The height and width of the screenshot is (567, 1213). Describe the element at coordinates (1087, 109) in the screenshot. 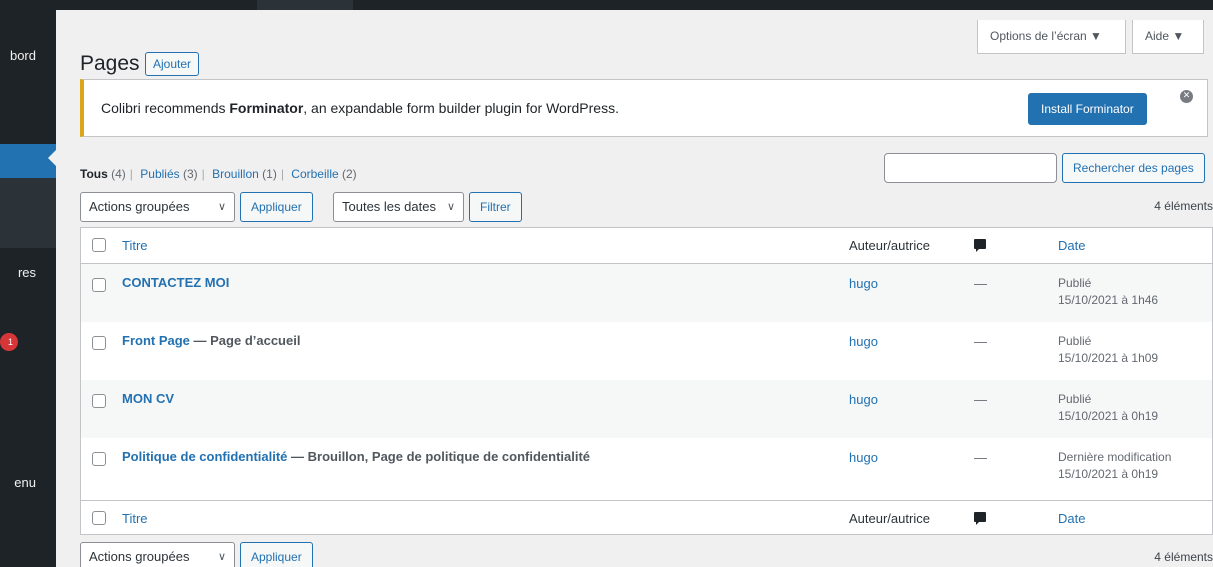

I see `install-forminator-button: Install Forminator` at that location.